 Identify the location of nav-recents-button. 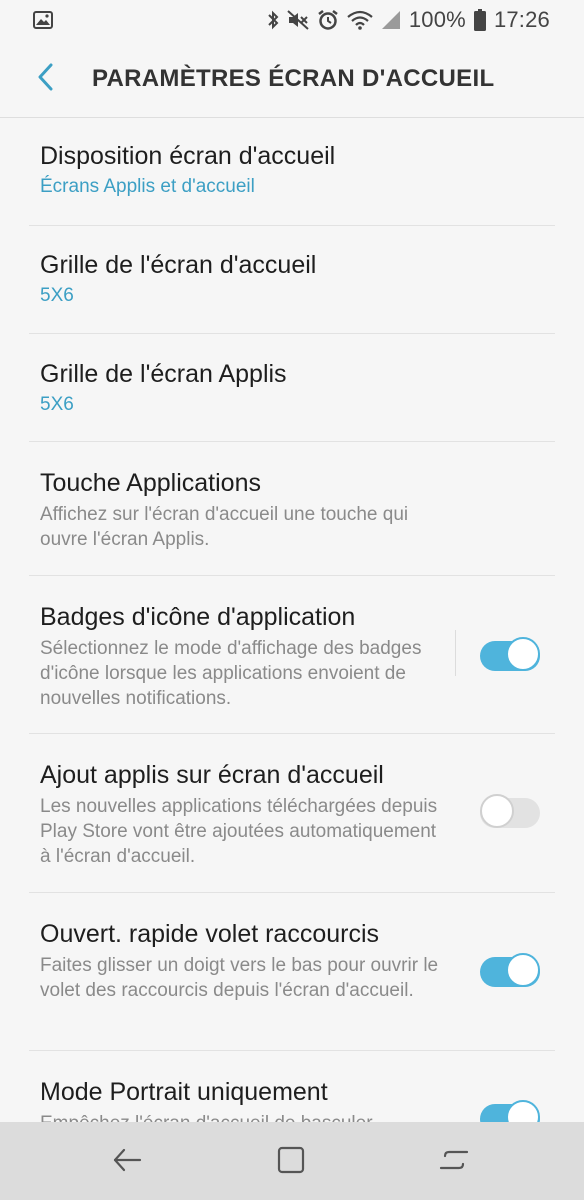
(454, 1162).